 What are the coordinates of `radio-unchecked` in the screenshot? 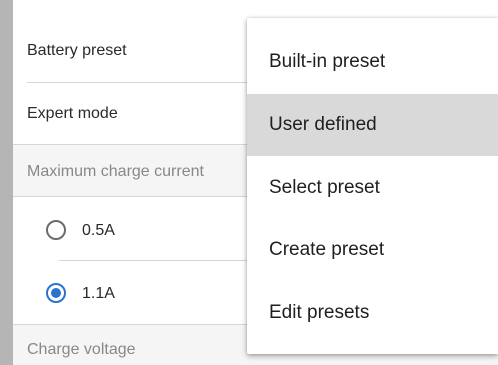 It's located at (56, 230).